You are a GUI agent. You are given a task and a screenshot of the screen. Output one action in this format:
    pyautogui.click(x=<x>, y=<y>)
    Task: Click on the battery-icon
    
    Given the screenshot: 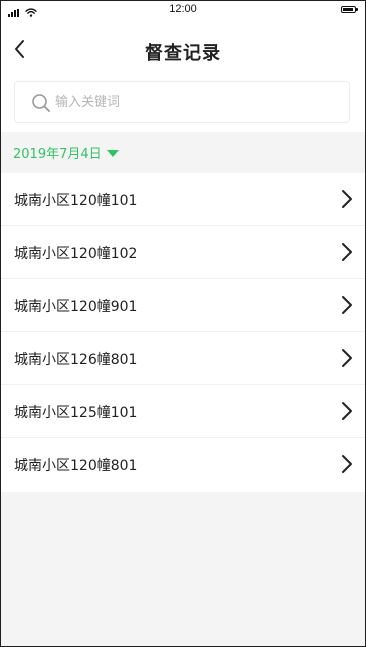 What is the action you would take?
    pyautogui.click(x=349, y=9)
    